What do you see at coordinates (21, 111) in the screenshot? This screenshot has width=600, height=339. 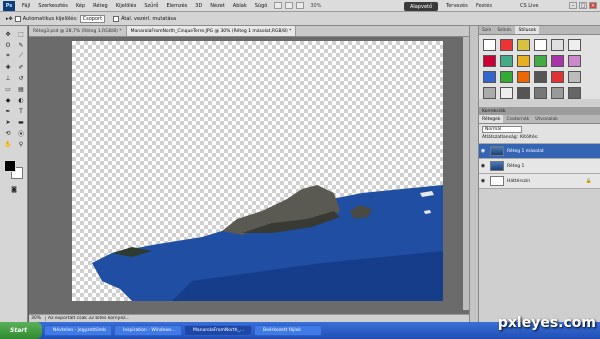 I see `type-tool-icon: T` at bounding box center [21, 111].